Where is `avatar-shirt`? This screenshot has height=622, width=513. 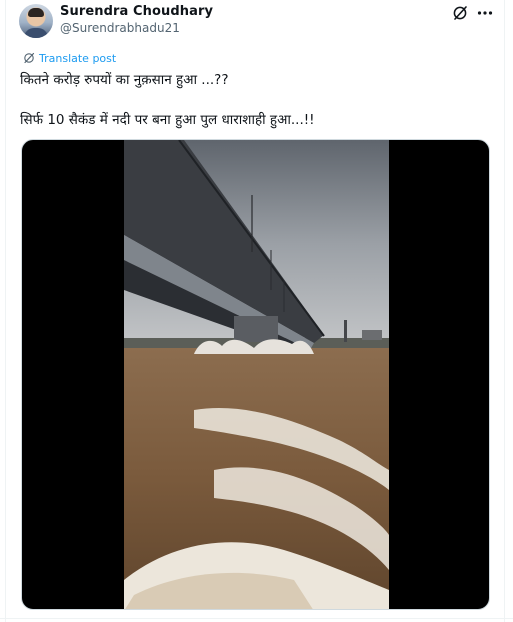
avatar-shirt is located at coordinates (36, 33).